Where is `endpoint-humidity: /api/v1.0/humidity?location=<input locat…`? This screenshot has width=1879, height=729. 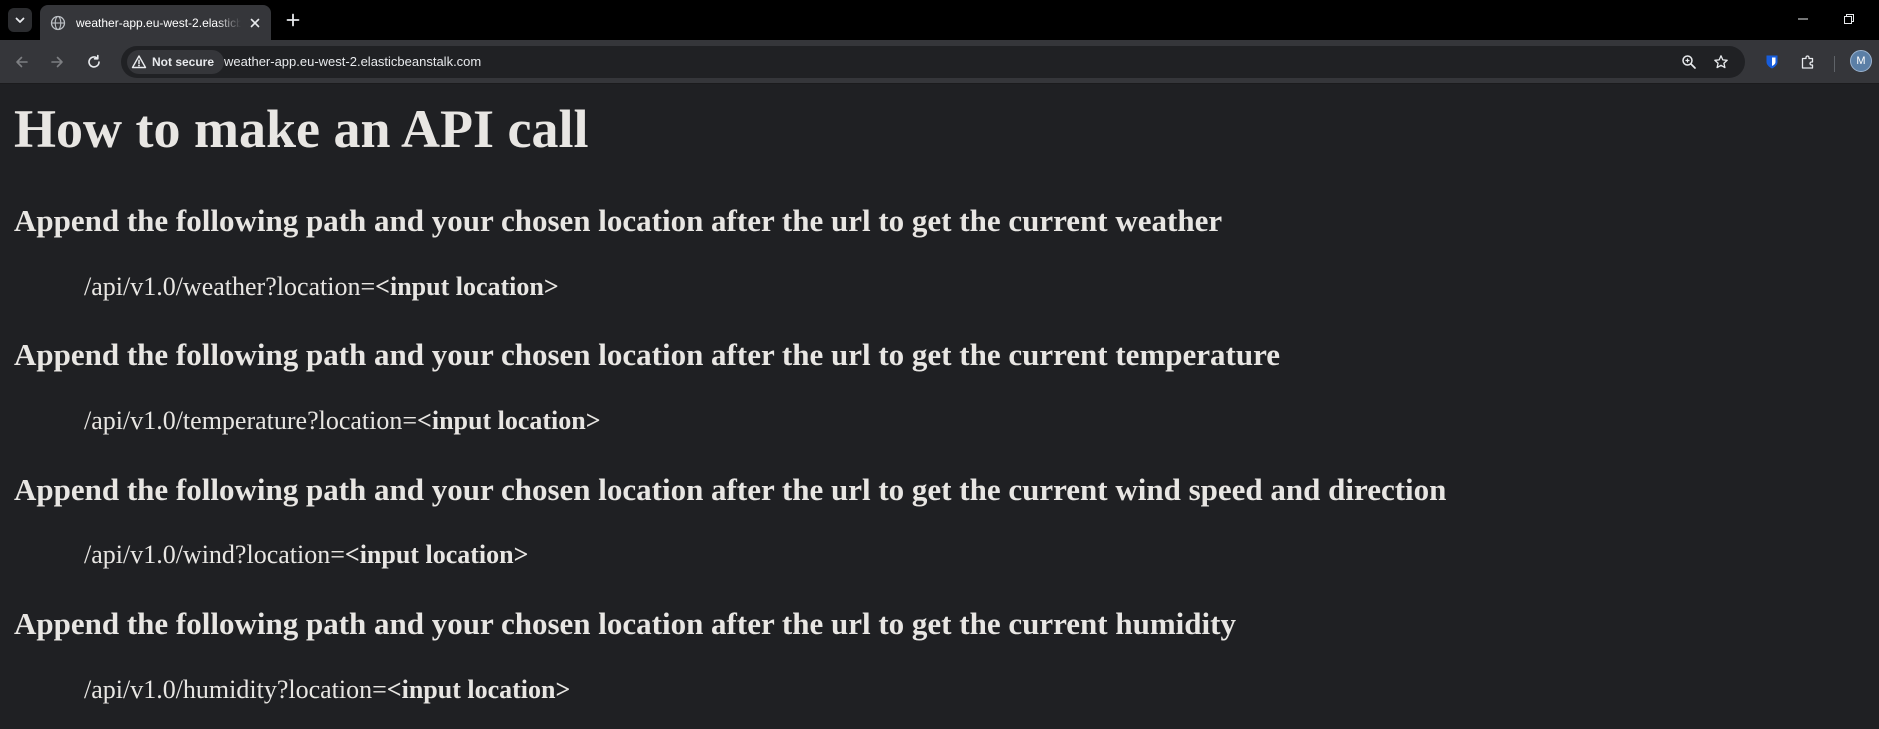
endpoint-humidity: /api/v1.0/humidity?location=<input locat… is located at coordinates (327, 690).